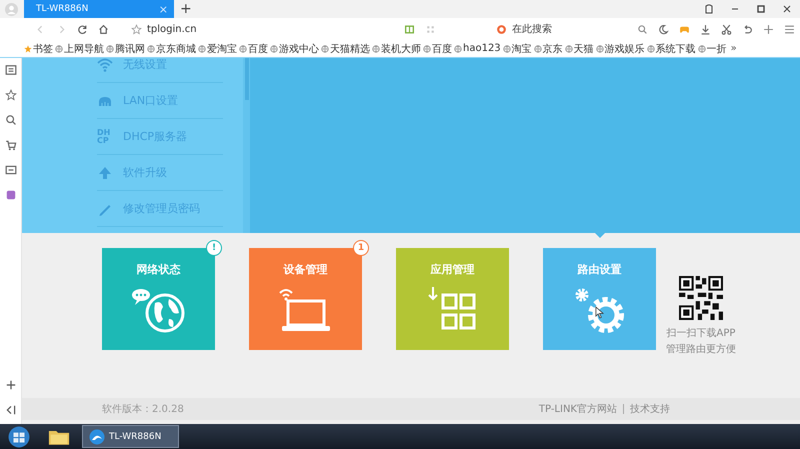 The width and height of the screenshot is (800, 449). I want to click on collapse-icon, so click(10, 410).